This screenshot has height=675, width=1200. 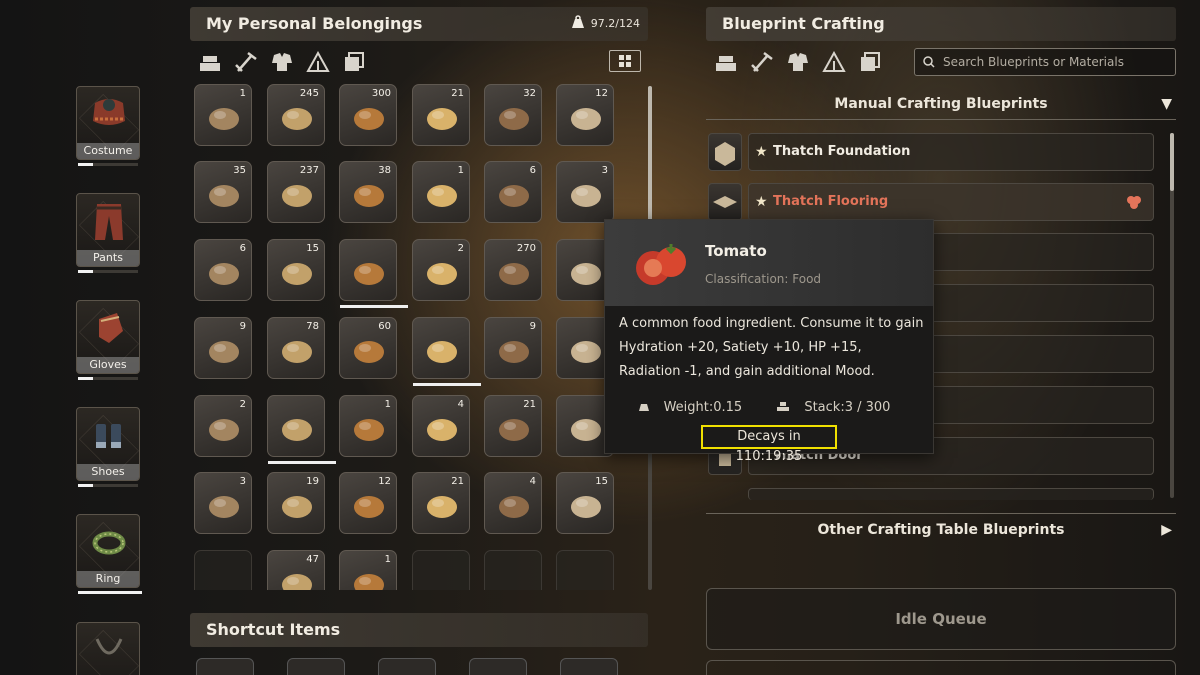 What do you see at coordinates (725, 154) in the screenshot?
I see `thatch-foundation-icon` at bounding box center [725, 154].